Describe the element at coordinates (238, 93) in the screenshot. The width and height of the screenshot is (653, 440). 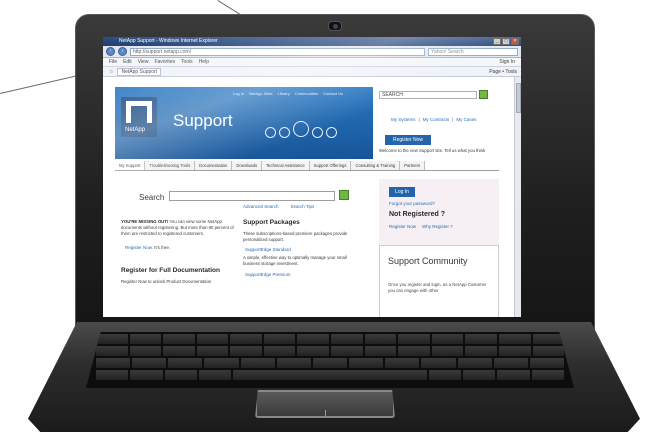
I see `top-link-login: Log In` at that location.